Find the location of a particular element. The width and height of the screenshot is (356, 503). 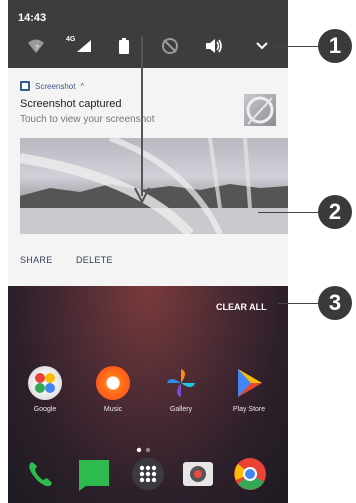

camera-icon is located at coordinates (198, 474).